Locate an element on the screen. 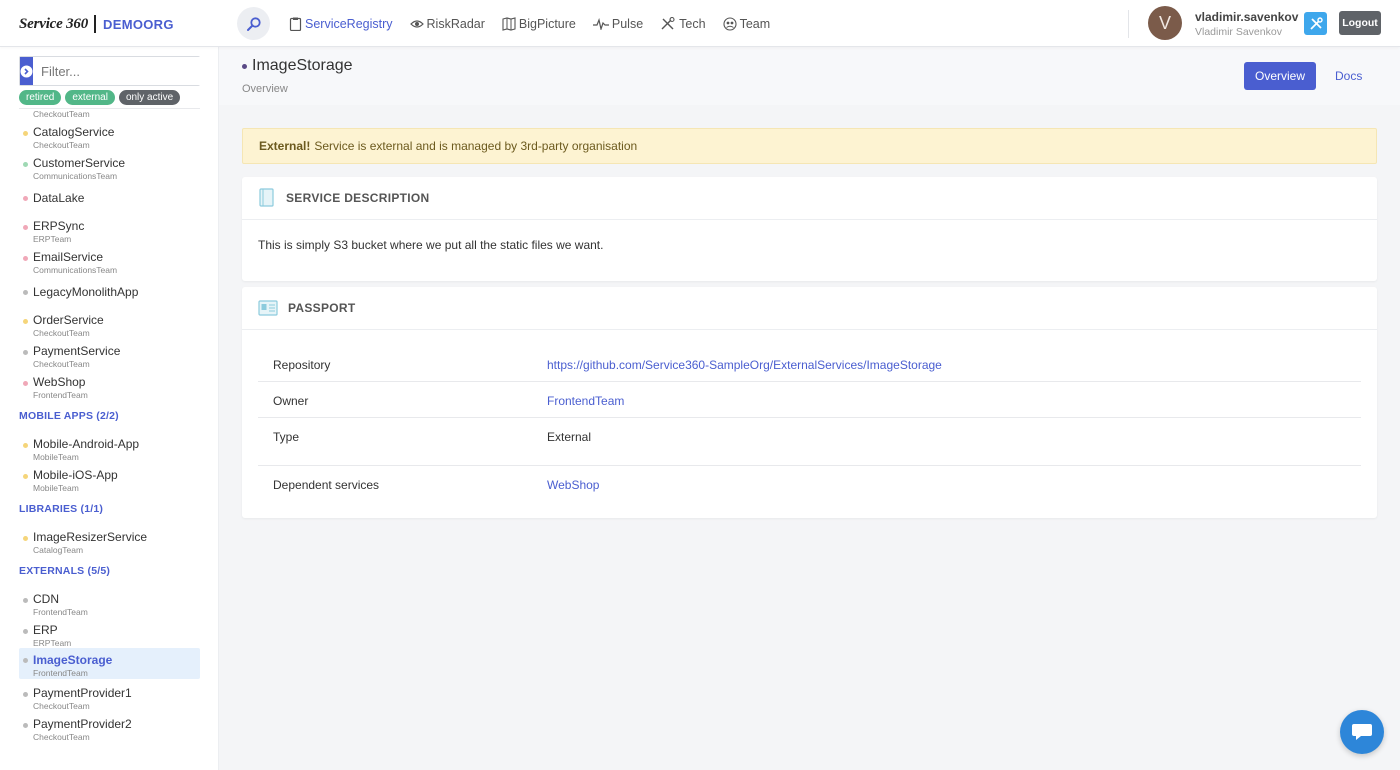  list-item: PaymentProvider1 CheckoutTeam is located at coordinates (109, 699).